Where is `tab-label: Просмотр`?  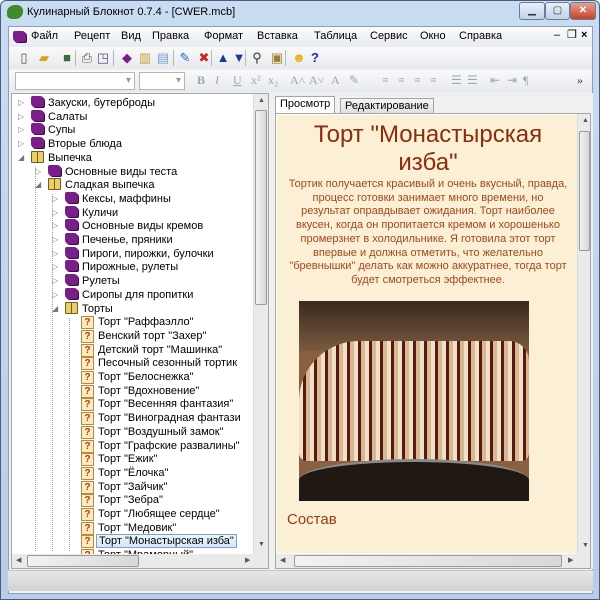
tab-label: Просмотр is located at coordinates (305, 104).